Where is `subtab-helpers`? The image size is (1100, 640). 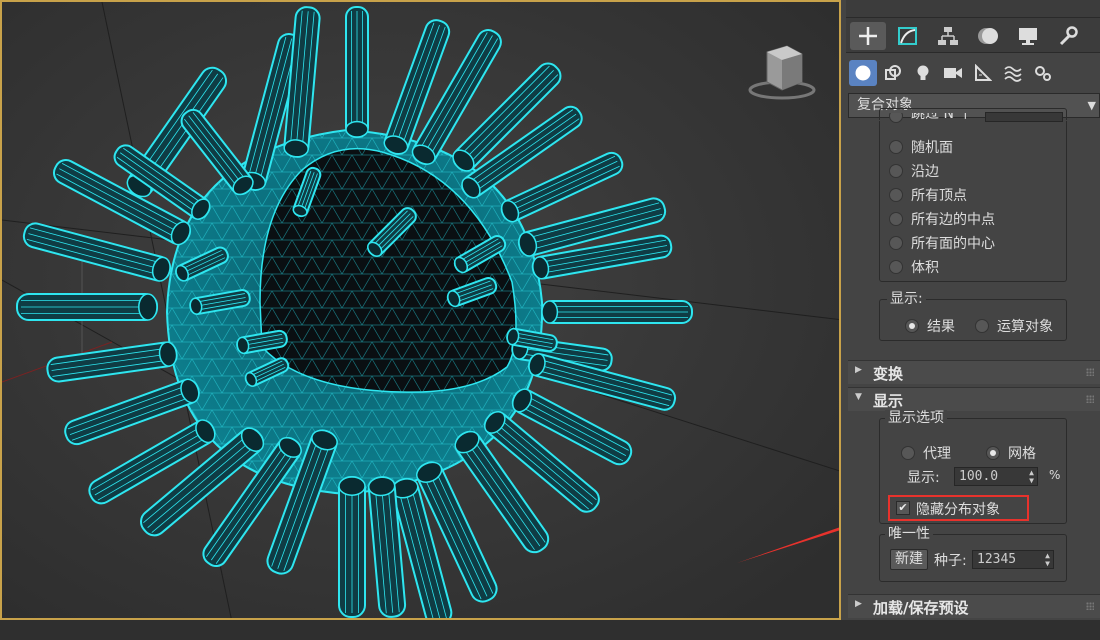 subtab-helpers is located at coordinates (983, 73).